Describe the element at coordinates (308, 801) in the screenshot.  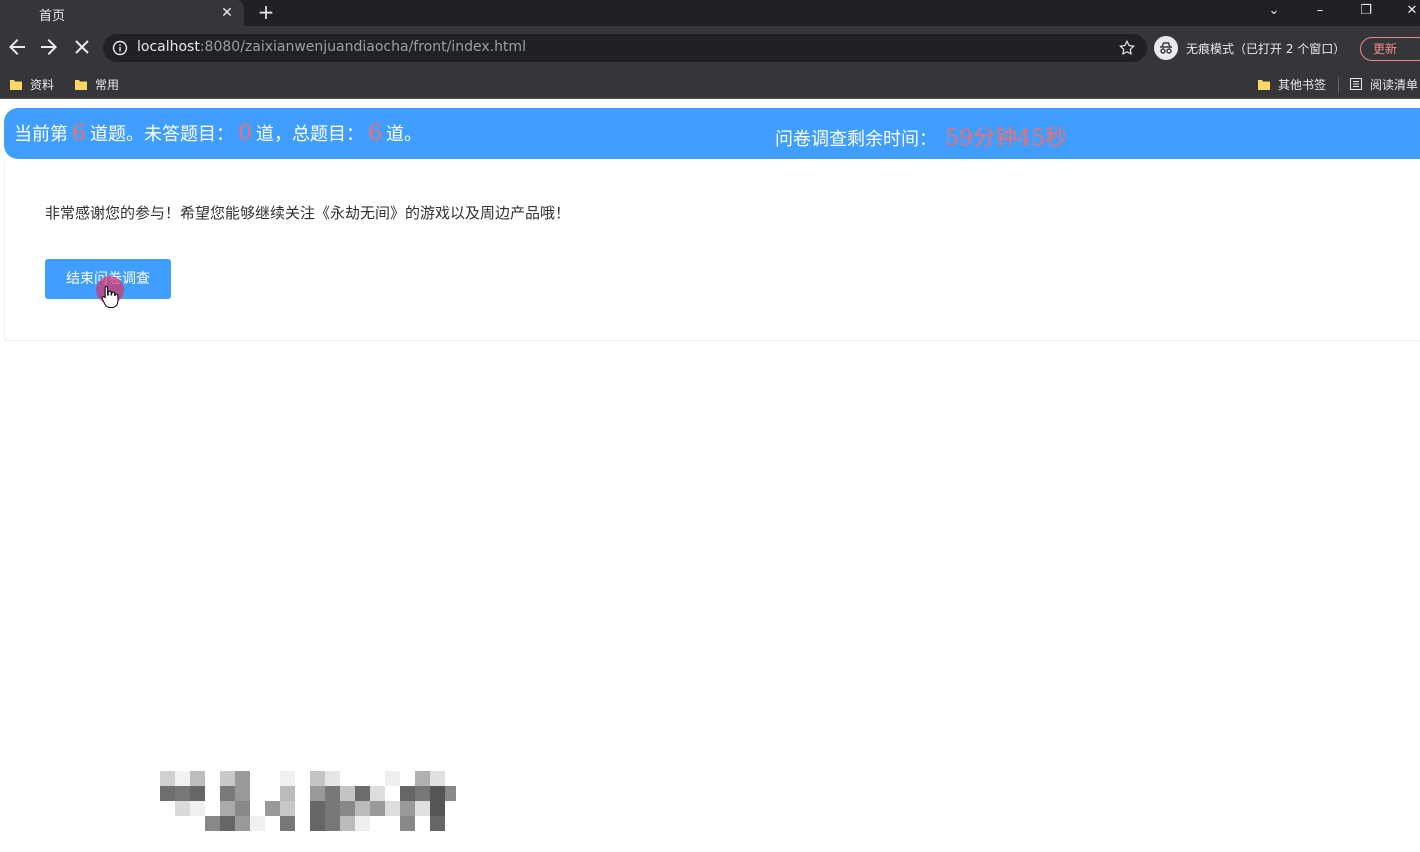
I see `redacted-pixelated-image` at that location.